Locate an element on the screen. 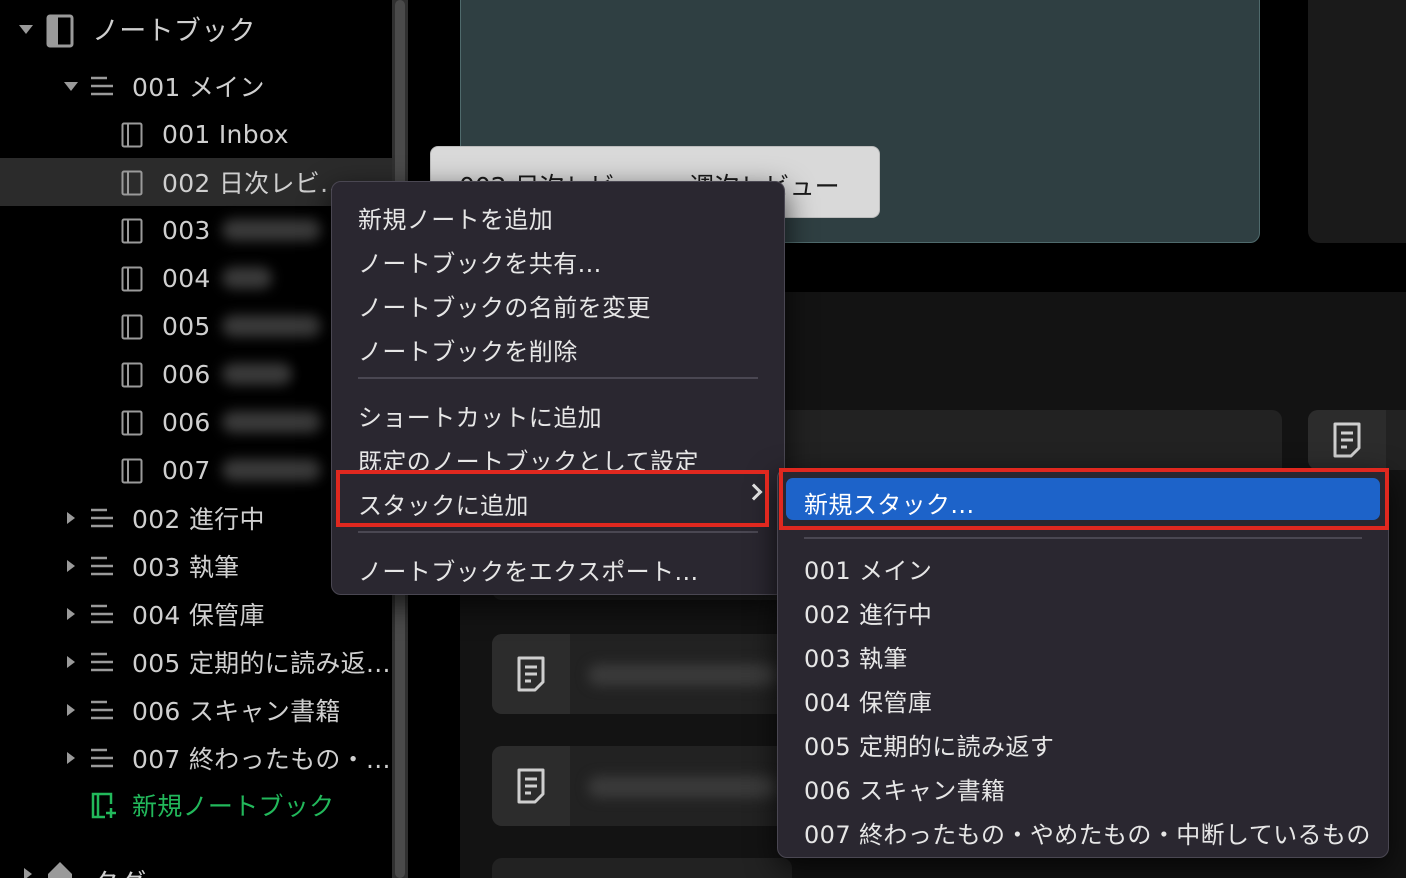 This screenshot has width=1406, height=878. stack-label: 002 進行中 is located at coordinates (198, 519).